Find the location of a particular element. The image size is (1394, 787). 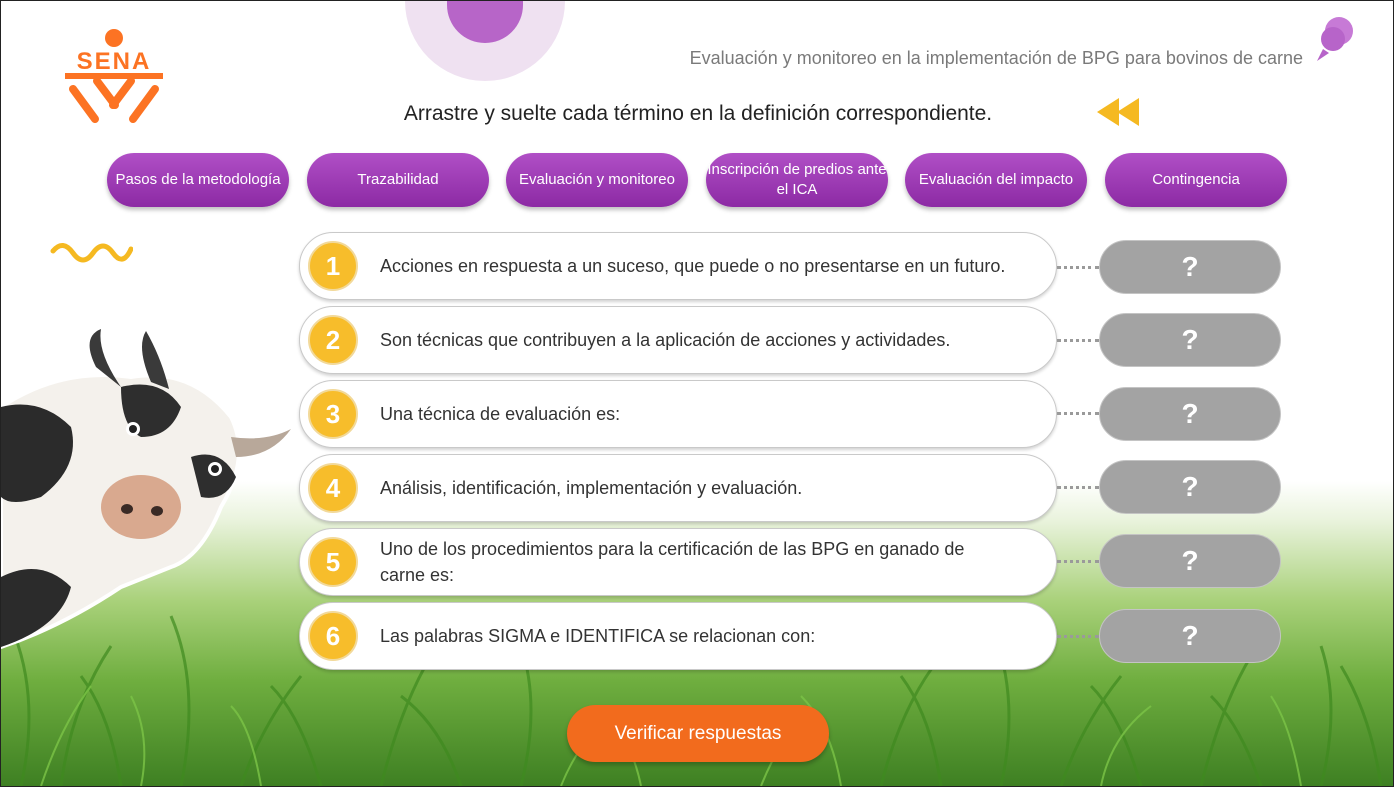

cow-illustration is located at coordinates (146, 489).